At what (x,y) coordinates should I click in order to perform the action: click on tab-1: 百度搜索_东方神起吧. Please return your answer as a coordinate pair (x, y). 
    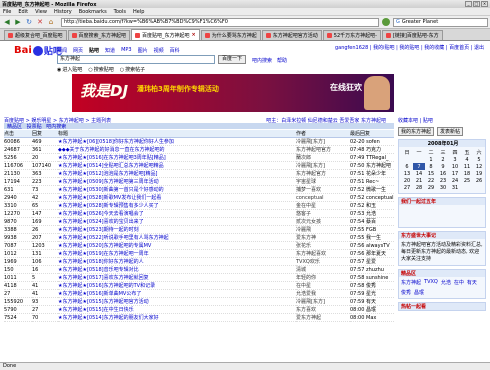
    Looking at the image, I should click on (99, 35).